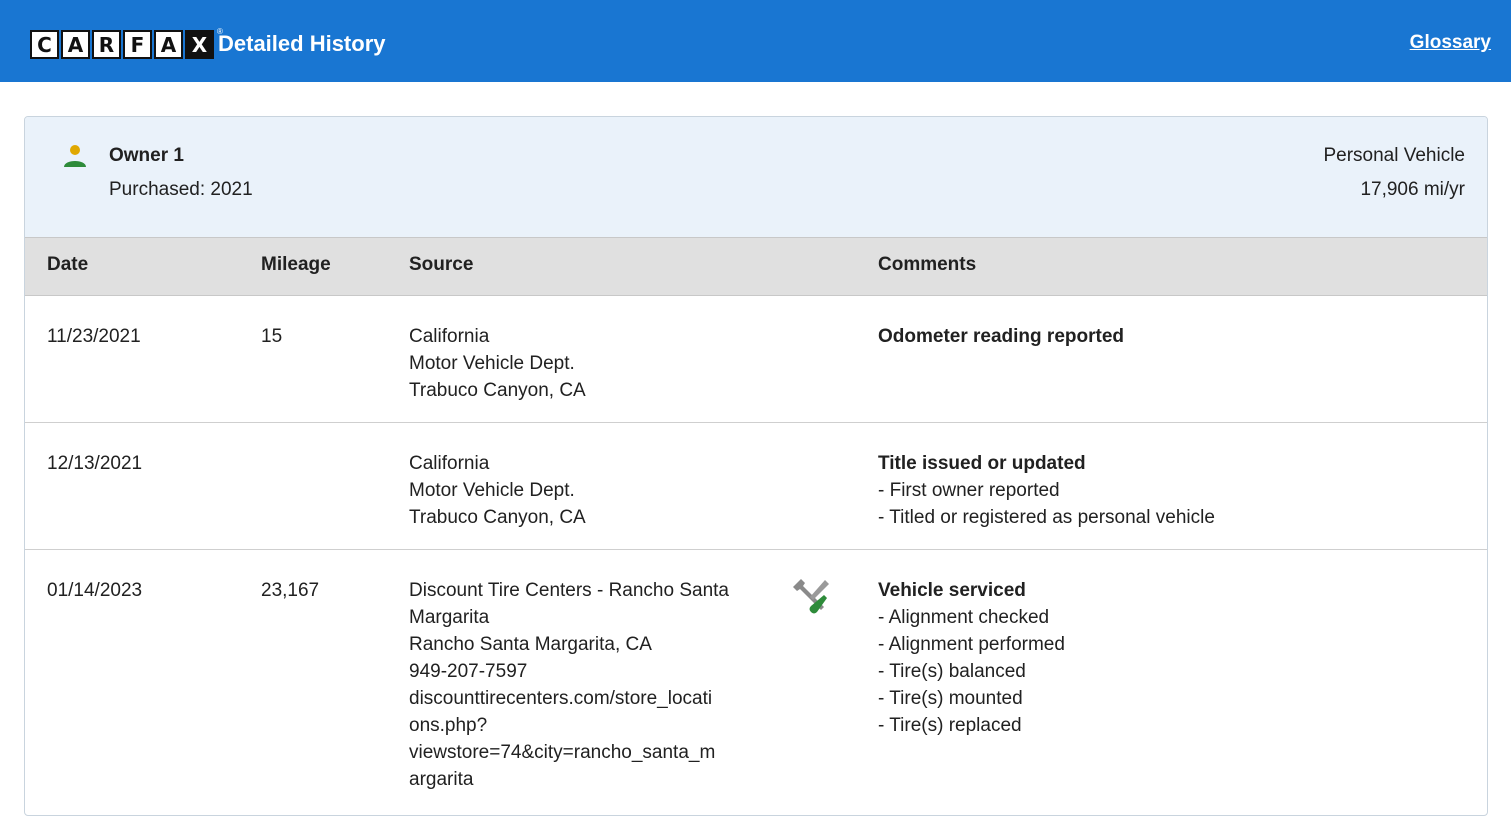 The image size is (1511, 816). I want to click on logo-letter: X, so click(199, 44).